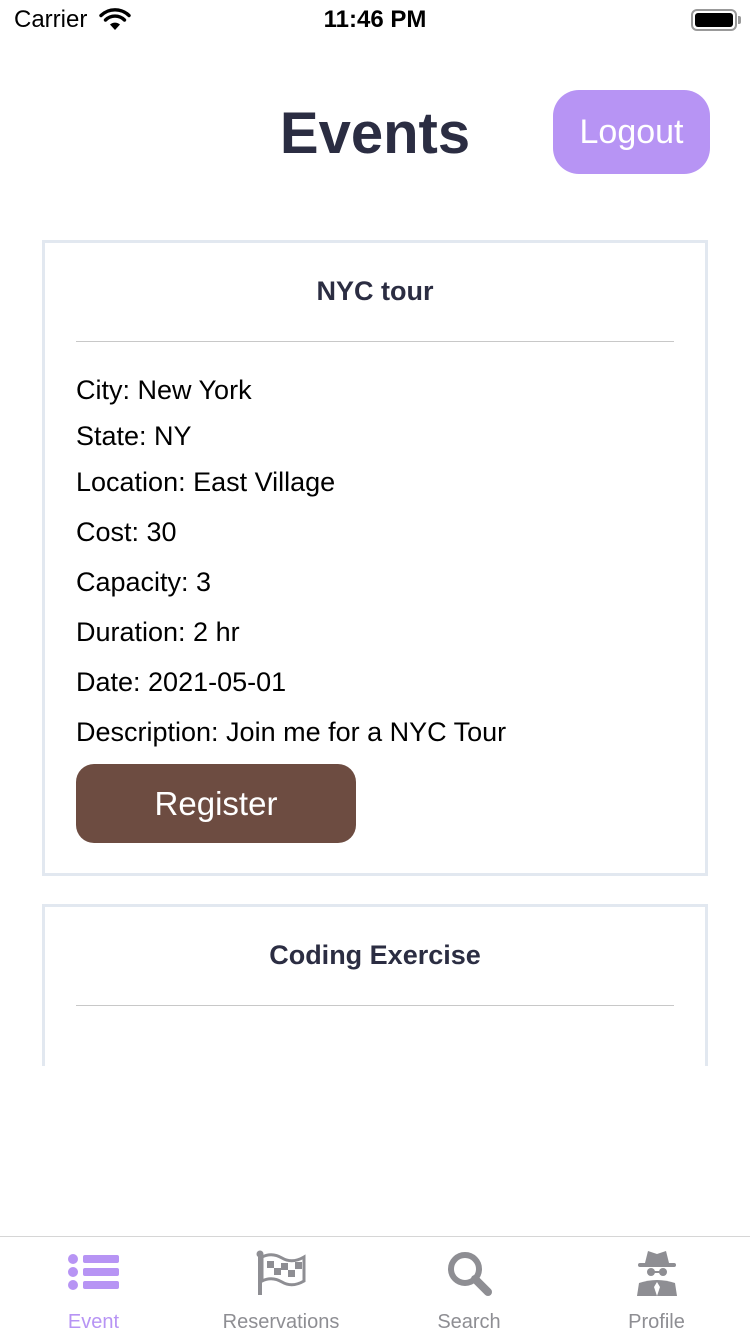 This screenshot has width=750, height=1334. What do you see at coordinates (375, 291) in the screenshot?
I see `event-title: NYC tour` at bounding box center [375, 291].